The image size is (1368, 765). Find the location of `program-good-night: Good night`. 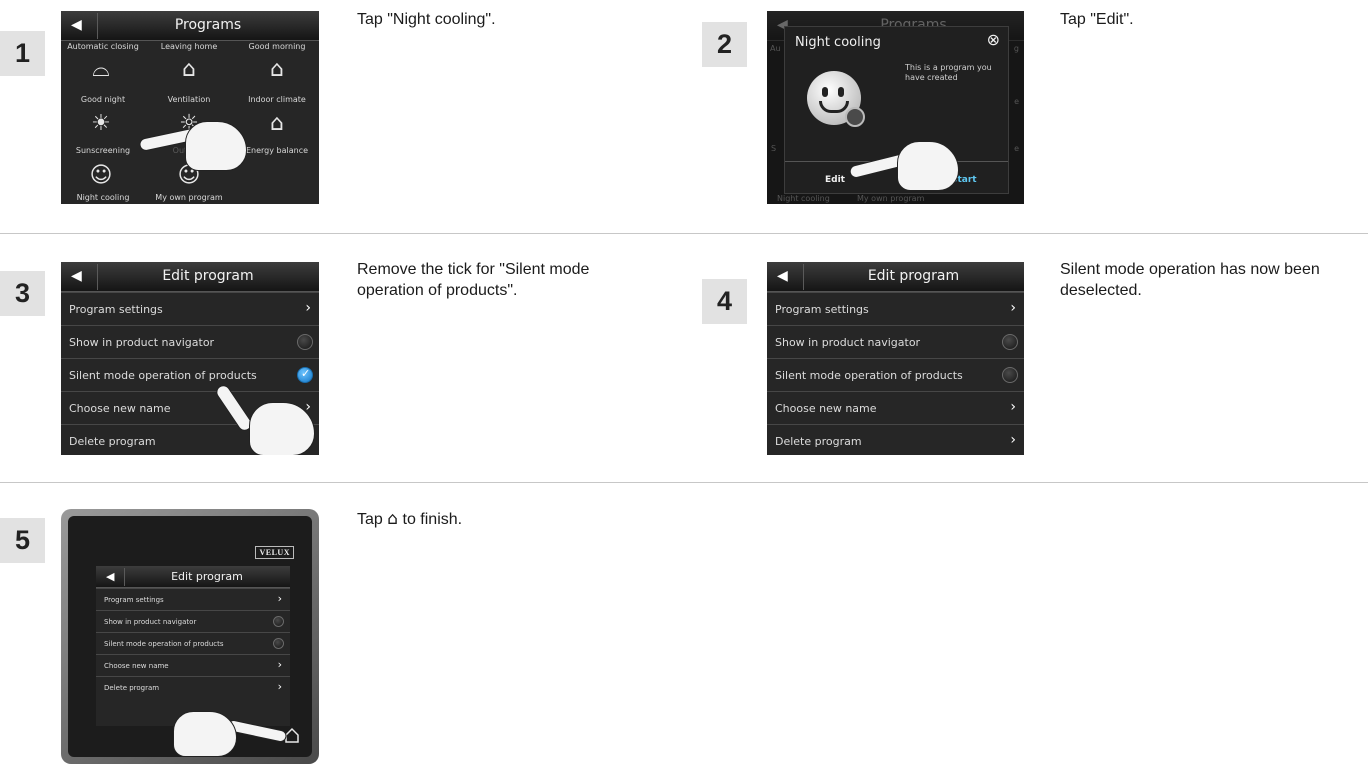

program-good-night: Good night is located at coordinates (103, 99).